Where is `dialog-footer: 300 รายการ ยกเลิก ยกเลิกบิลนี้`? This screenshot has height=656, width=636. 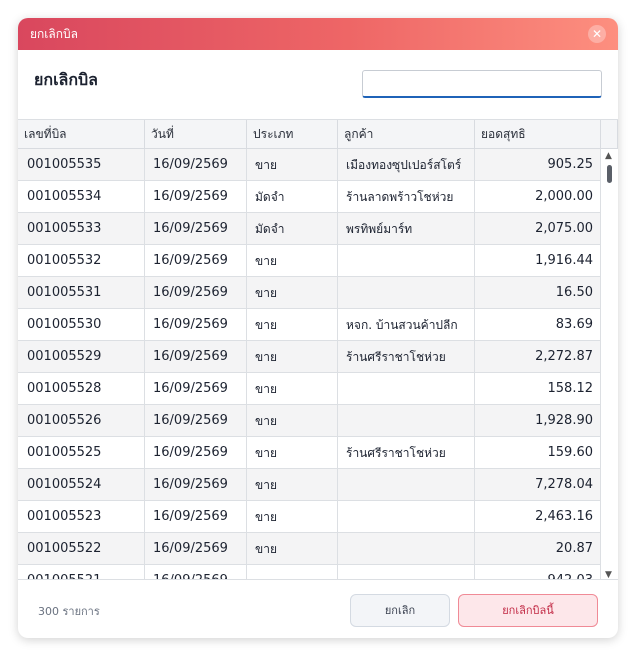
dialog-footer: 300 รายการ ยกเลิก ยกเลิกบิลนี้ is located at coordinates (318, 609).